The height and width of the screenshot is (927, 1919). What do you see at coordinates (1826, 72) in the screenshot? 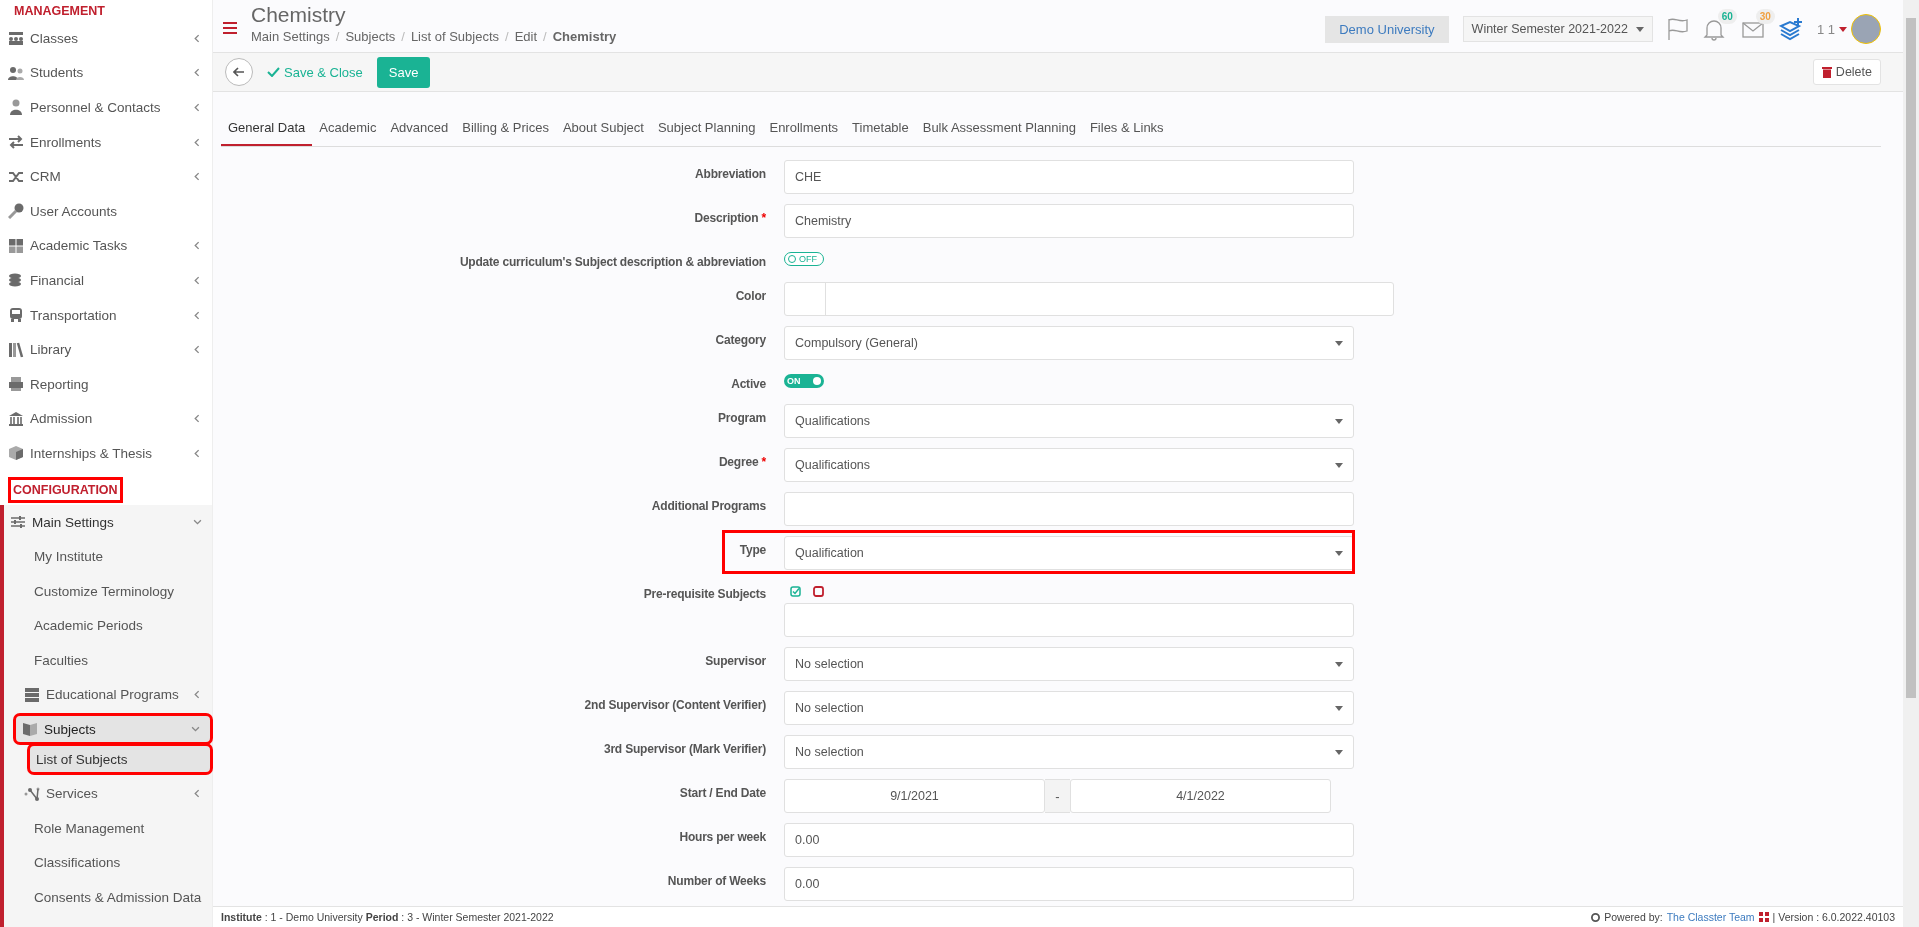
I see `trash-icon` at bounding box center [1826, 72].